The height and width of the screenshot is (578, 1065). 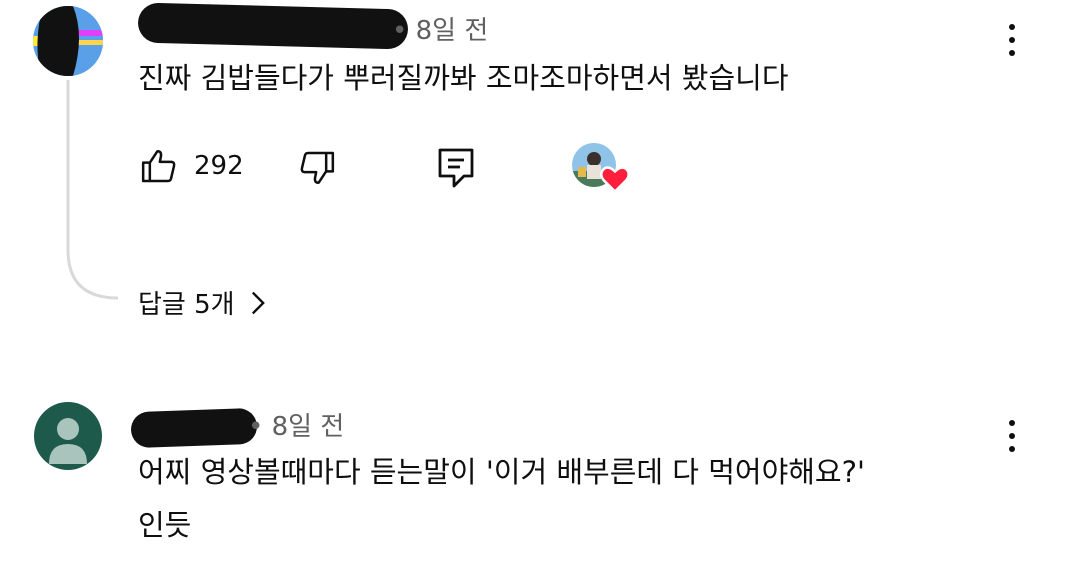 I want to click on dislike-button, so click(x=317, y=168).